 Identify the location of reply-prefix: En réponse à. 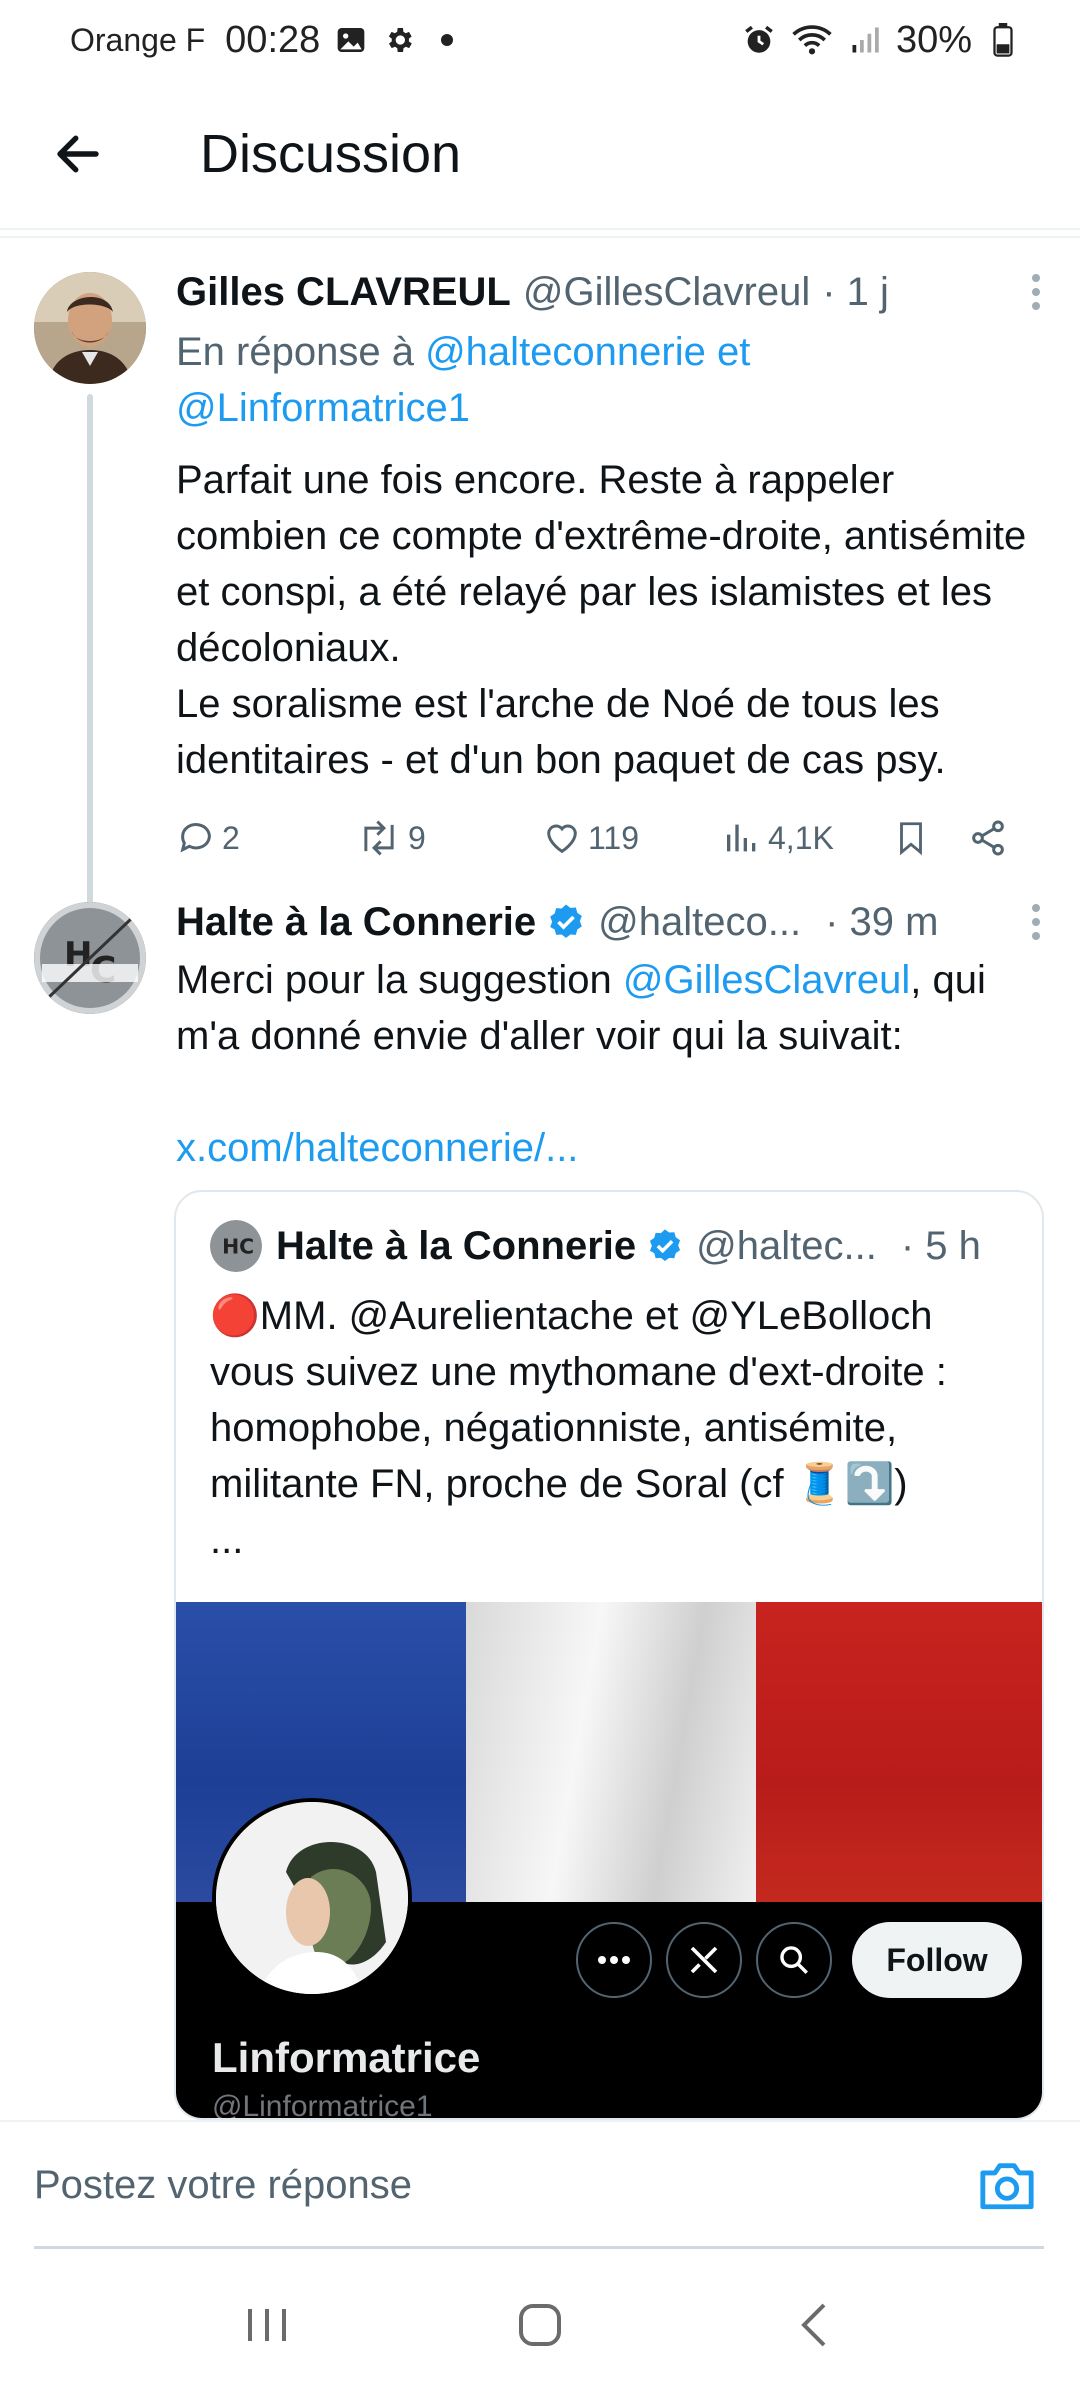
(295, 352).